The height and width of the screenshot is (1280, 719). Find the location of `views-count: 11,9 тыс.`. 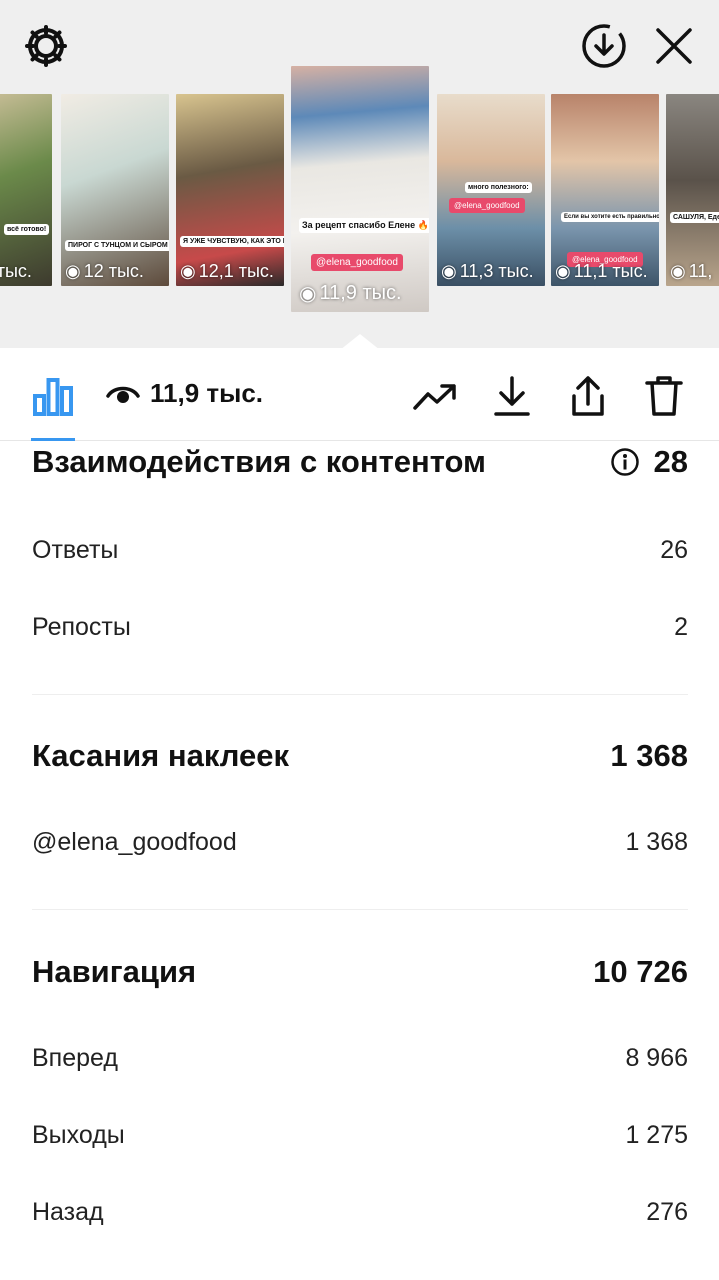

views-count: 11,9 тыс. is located at coordinates (184, 393).